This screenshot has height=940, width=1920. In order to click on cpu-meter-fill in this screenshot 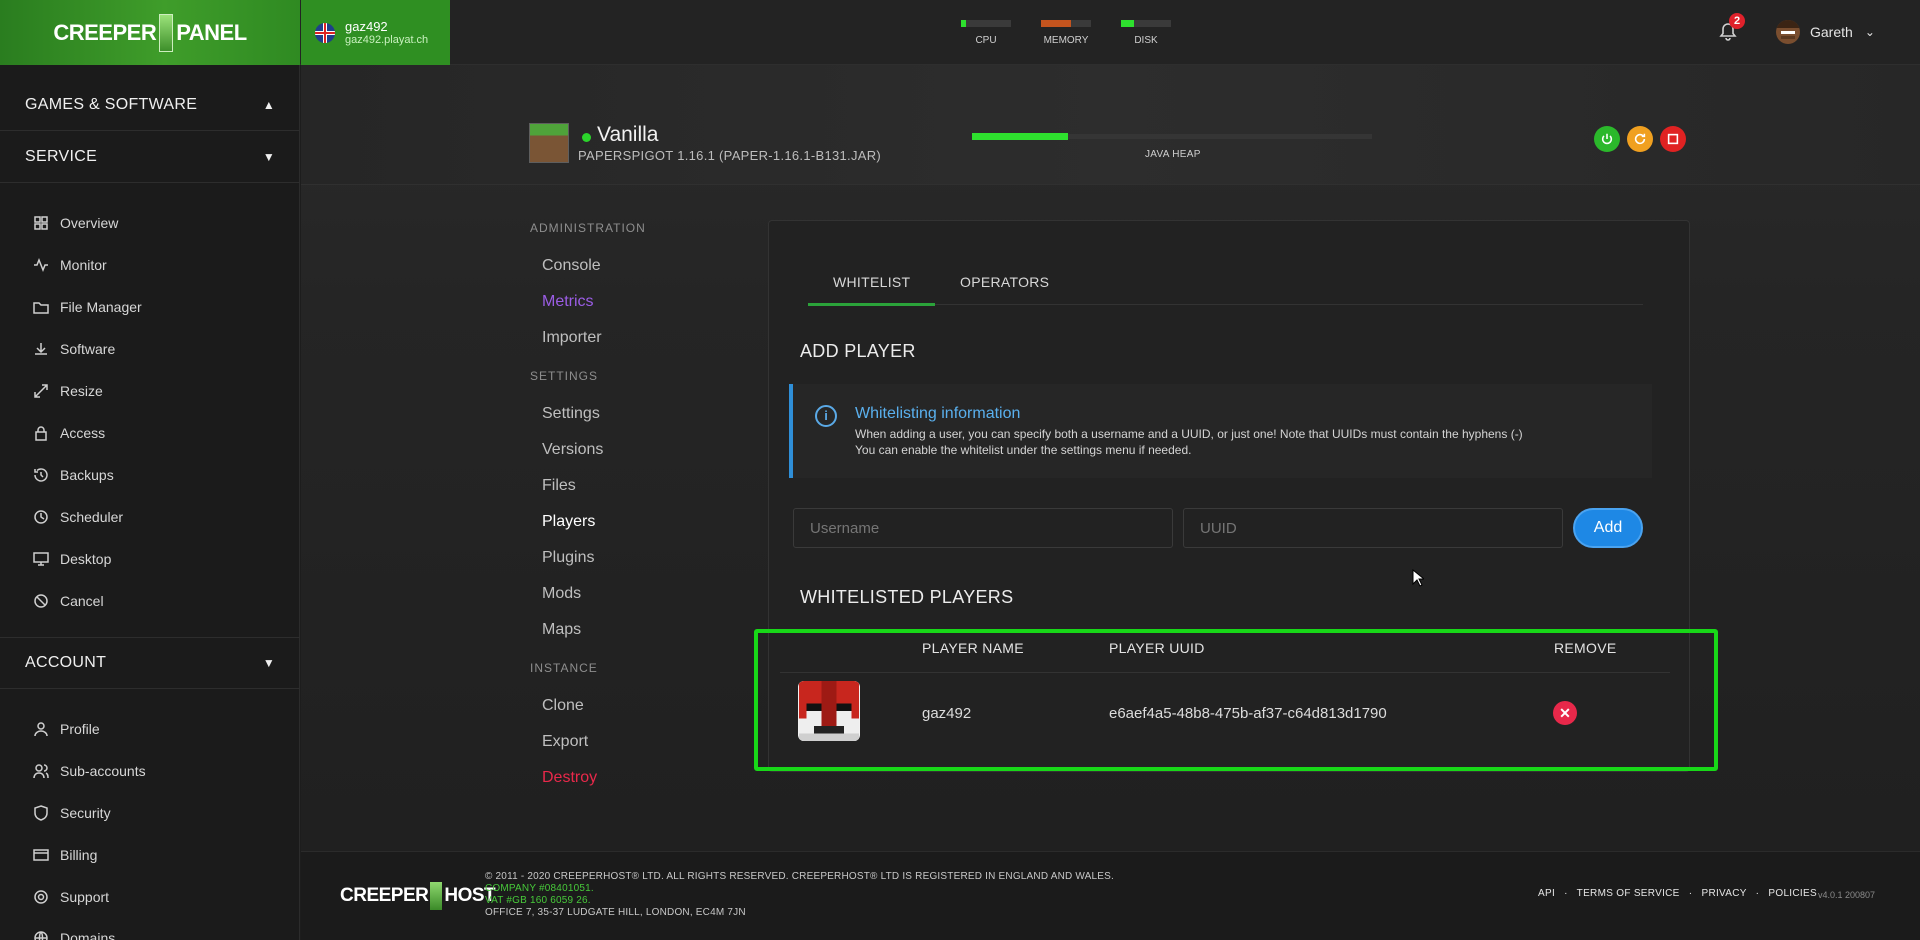, I will do `click(963, 23)`.